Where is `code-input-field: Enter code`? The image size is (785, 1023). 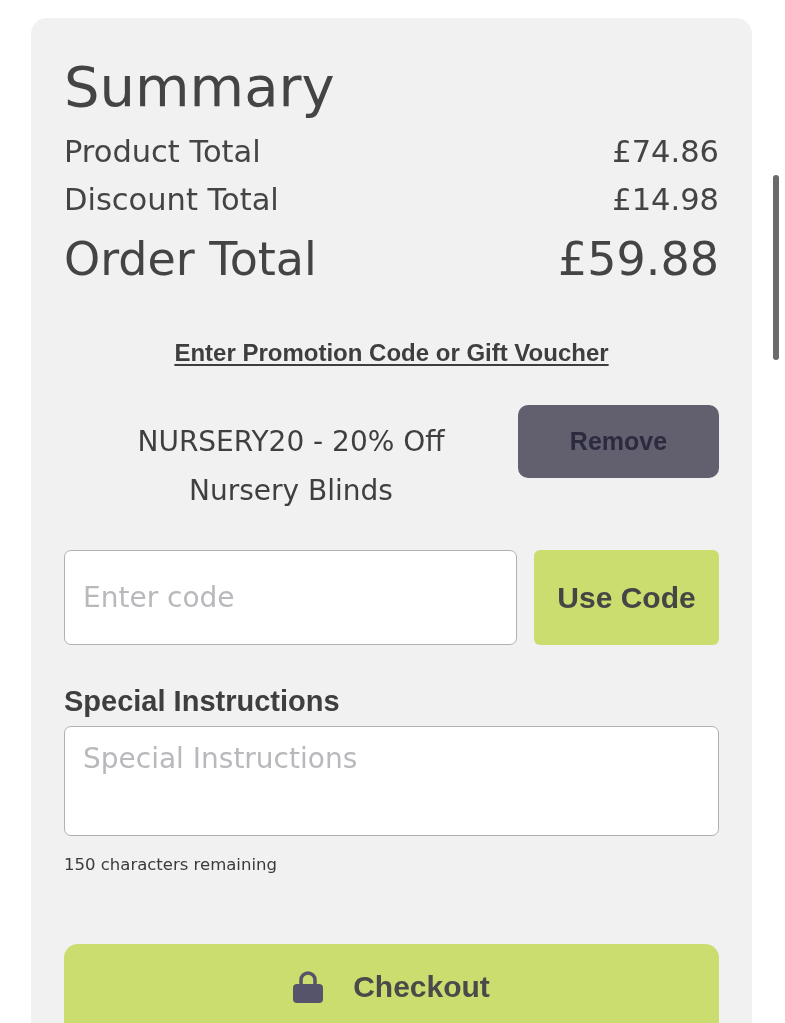 code-input-field: Enter code is located at coordinates (290, 597).